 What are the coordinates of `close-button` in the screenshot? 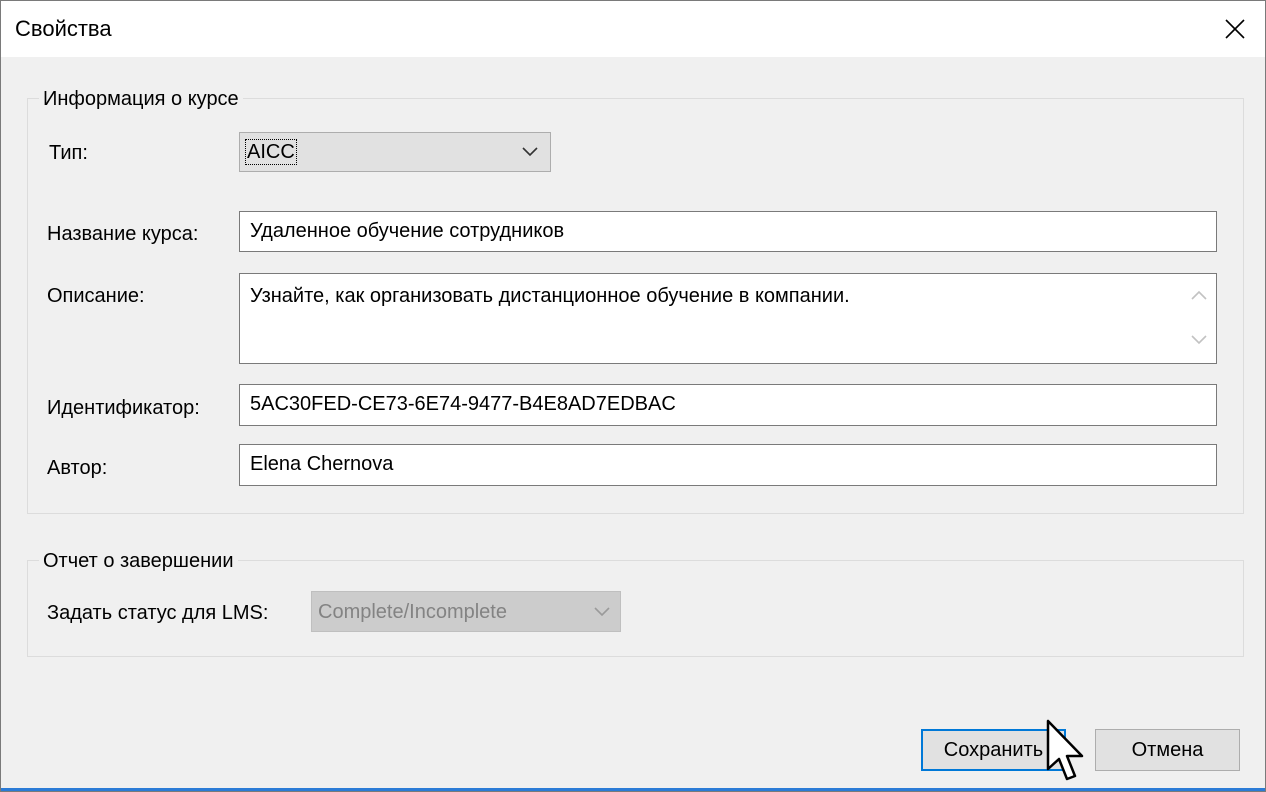 It's located at (1235, 29).